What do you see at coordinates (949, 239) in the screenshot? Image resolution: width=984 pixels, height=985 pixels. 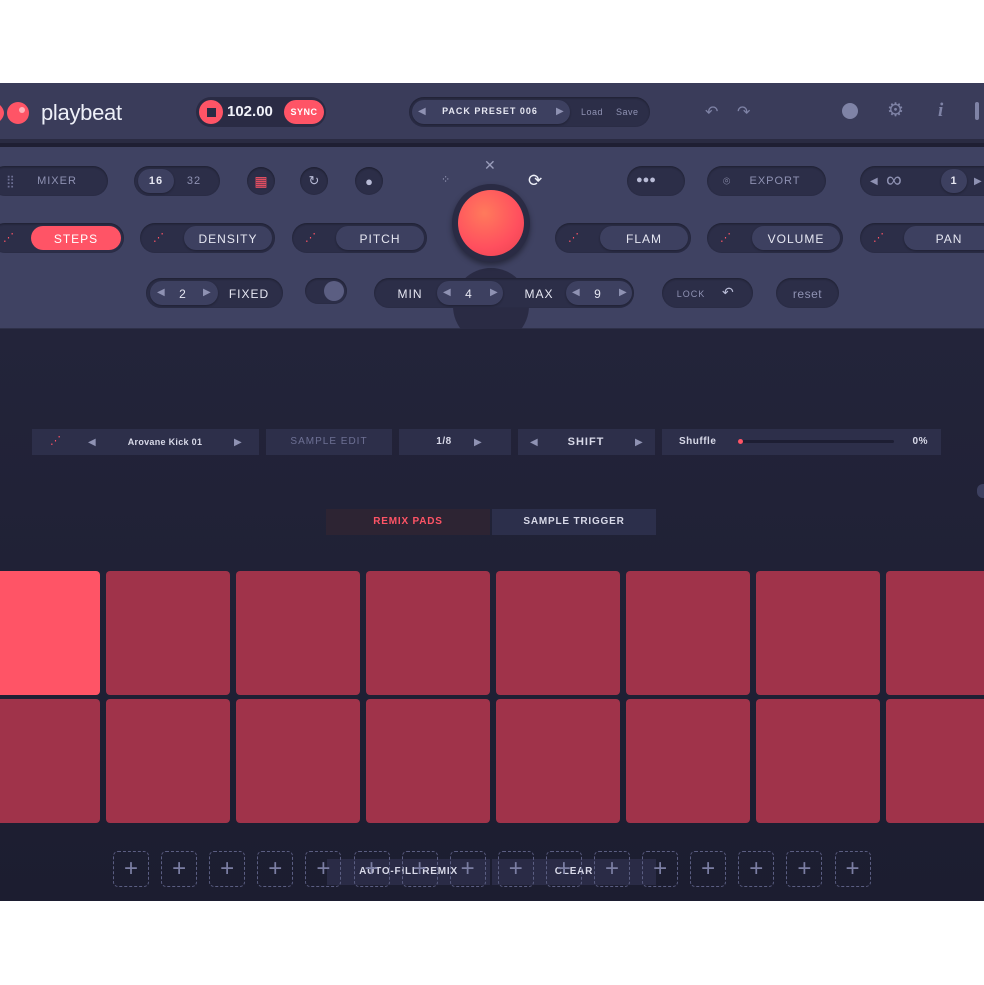 I see `pan-label: PAN` at bounding box center [949, 239].